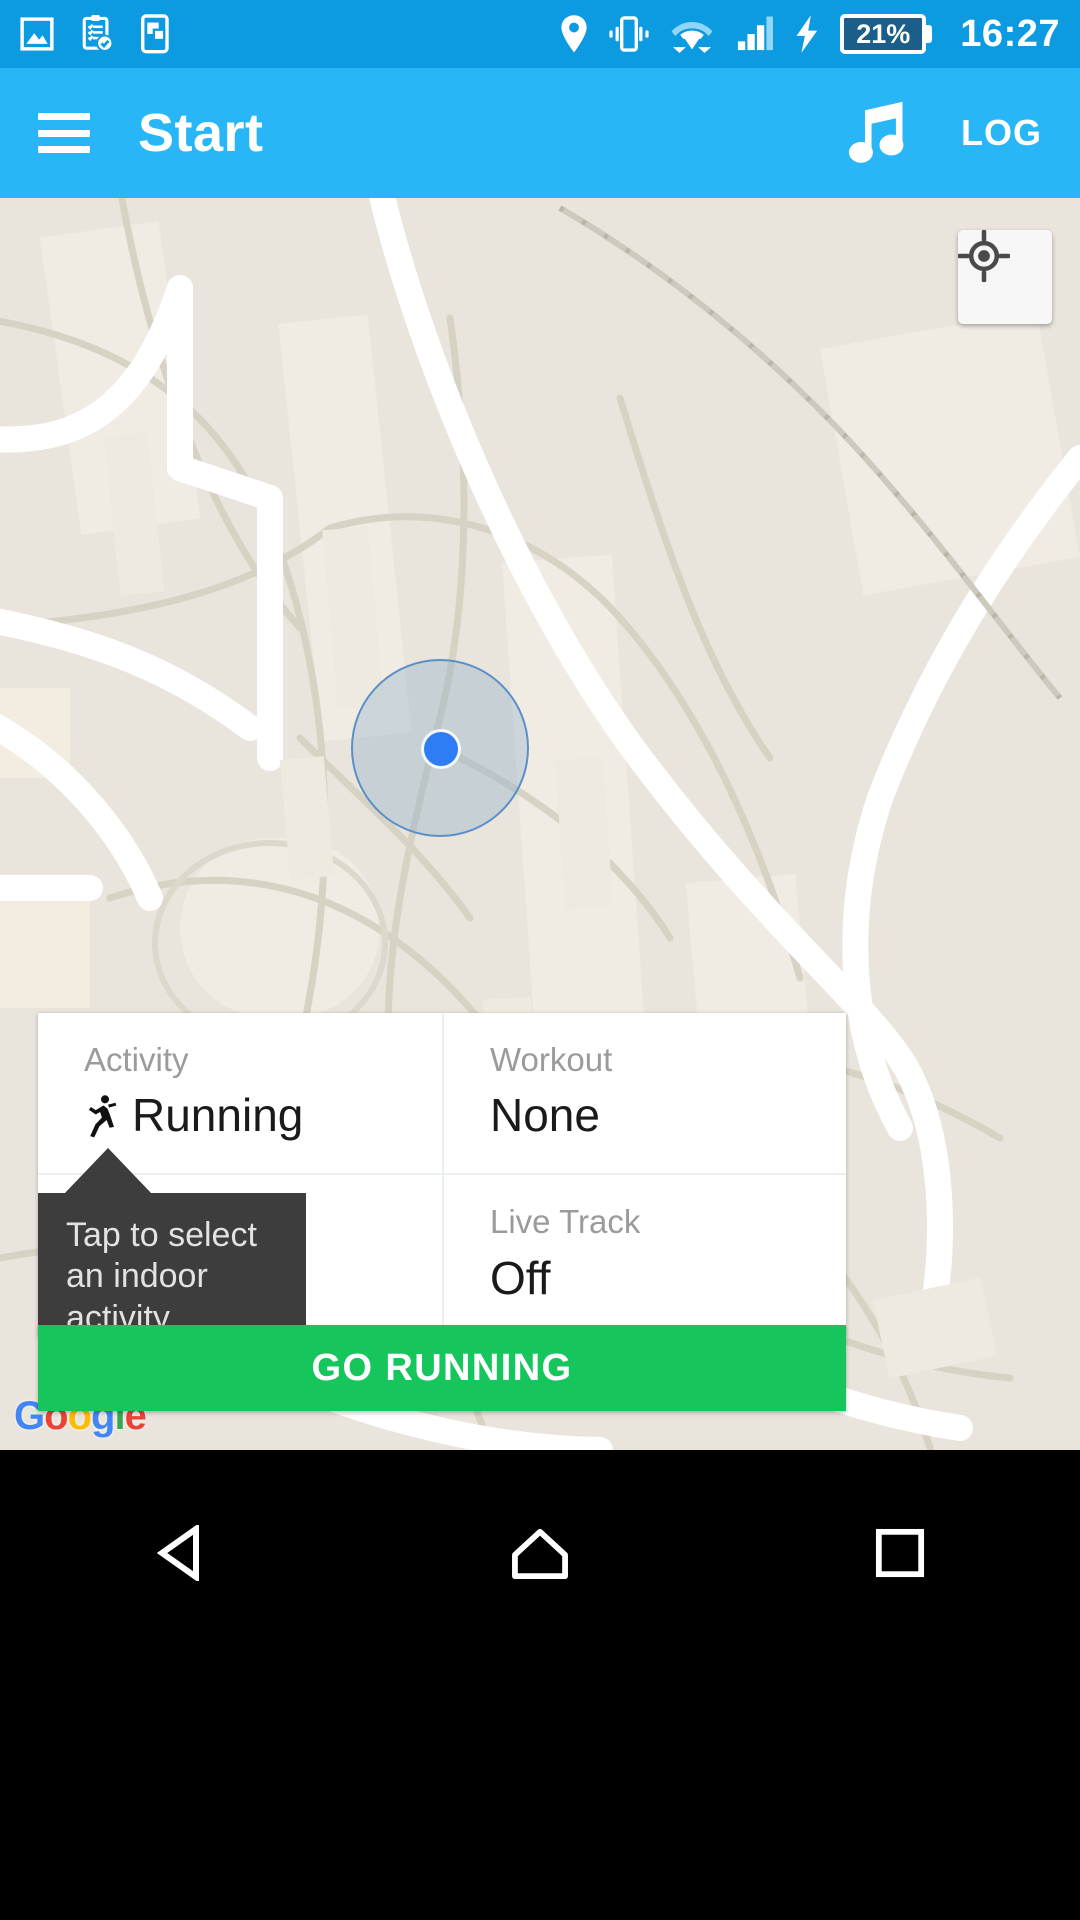  I want to click on hamburger-menu-icon, so click(64, 133).